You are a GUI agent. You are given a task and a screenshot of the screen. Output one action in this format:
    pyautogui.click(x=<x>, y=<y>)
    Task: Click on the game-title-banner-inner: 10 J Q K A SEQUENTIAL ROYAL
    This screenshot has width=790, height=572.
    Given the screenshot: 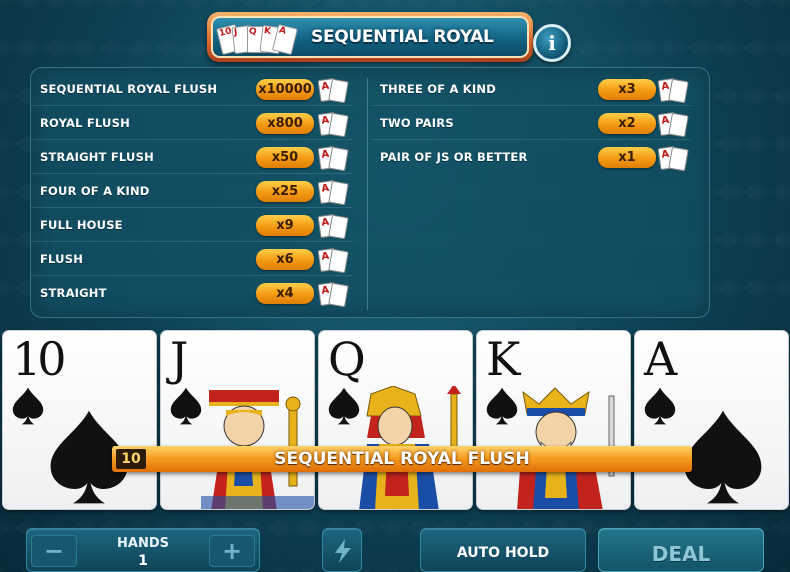 What is the action you would take?
    pyautogui.click(x=370, y=37)
    